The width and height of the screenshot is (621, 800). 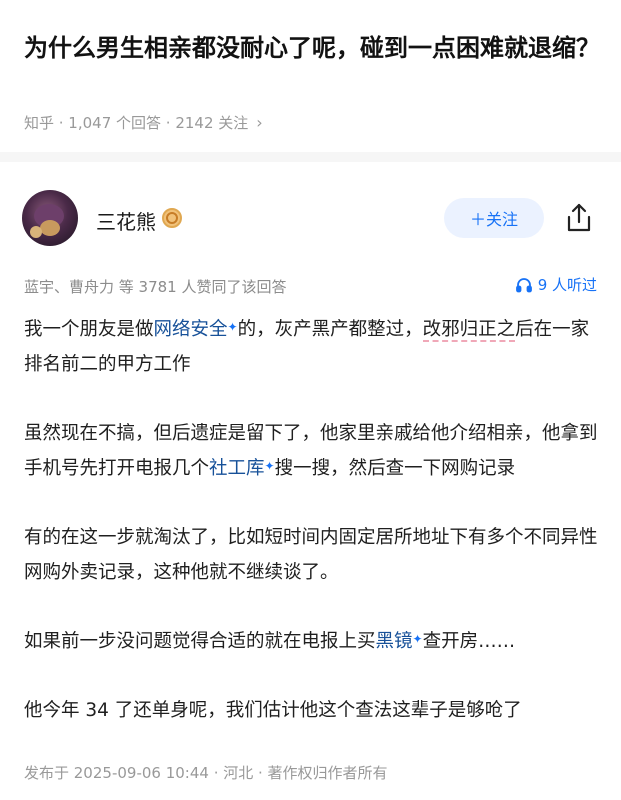 I want to click on publish-info: 发布于 2025-09-06 10:44 · 河北 · 著作权归作者所有, so click(x=206, y=773).